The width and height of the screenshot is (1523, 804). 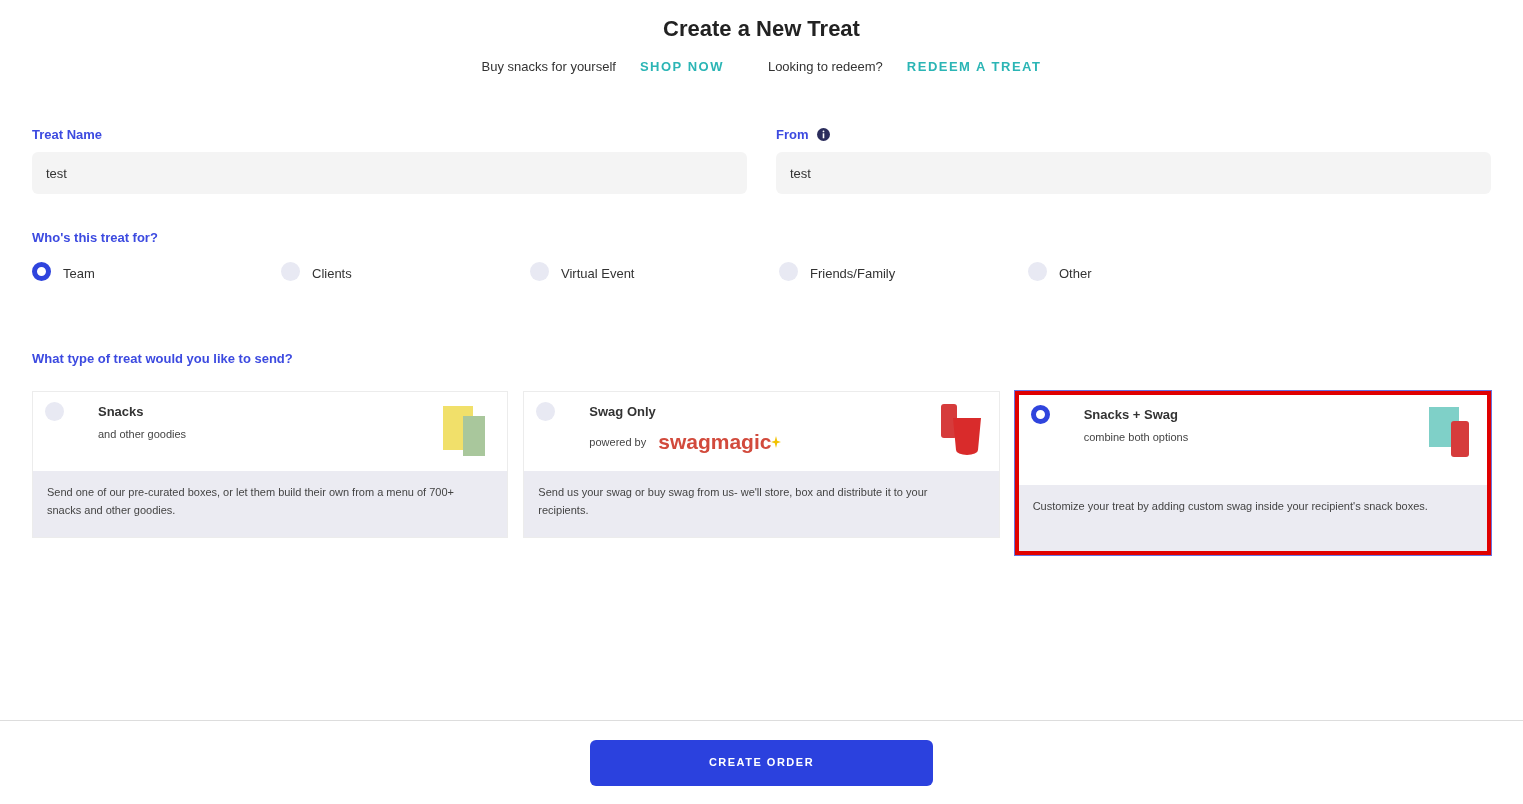 I want to click on field-label: From, so click(x=792, y=134).